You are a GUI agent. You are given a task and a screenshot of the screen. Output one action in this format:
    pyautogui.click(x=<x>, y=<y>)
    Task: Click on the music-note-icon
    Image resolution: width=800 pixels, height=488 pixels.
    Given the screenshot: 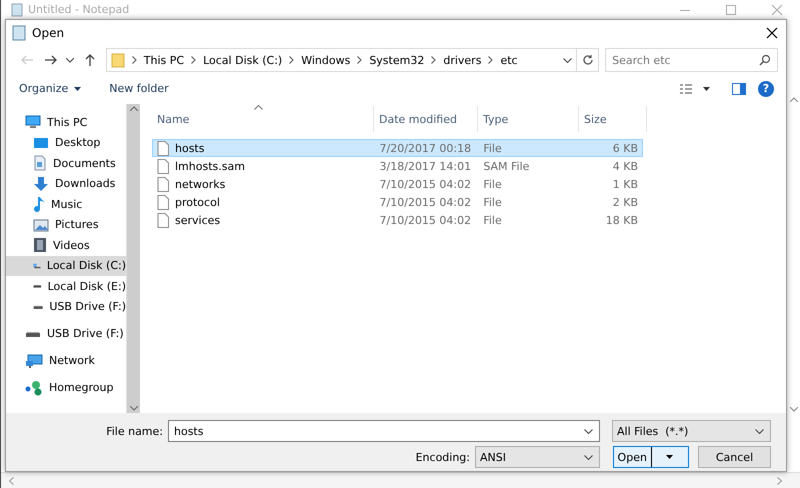 What is the action you would take?
    pyautogui.click(x=39, y=204)
    